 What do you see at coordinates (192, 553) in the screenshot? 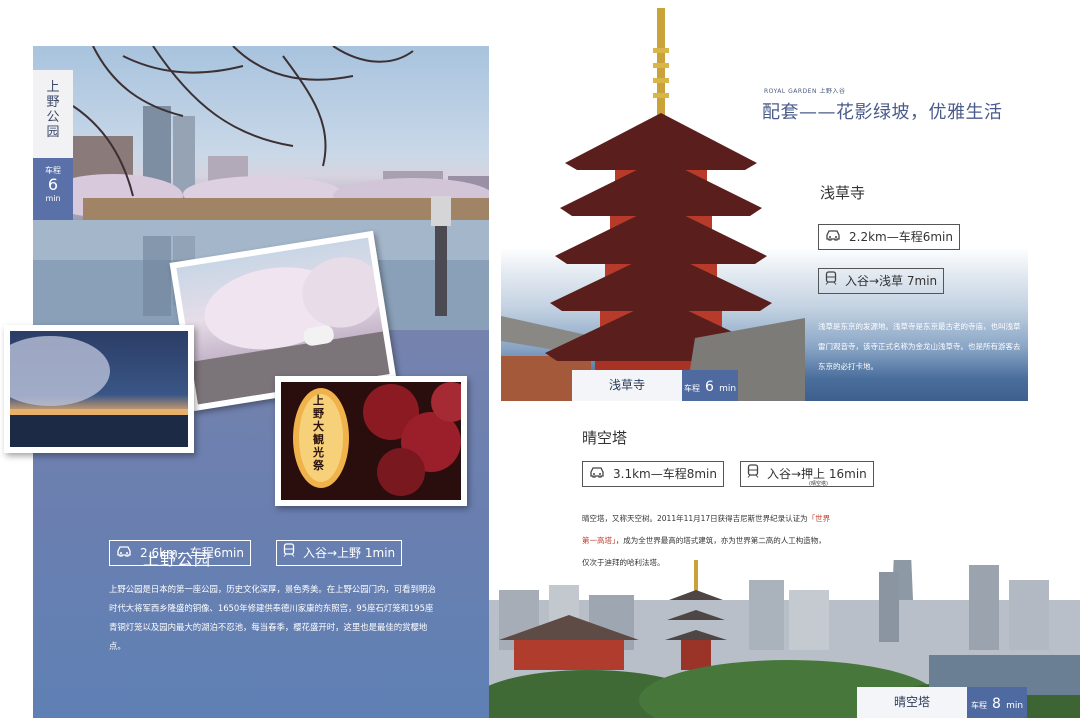
I see `ueno-car-info: 2.6km—车程6min` at bounding box center [192, 553].